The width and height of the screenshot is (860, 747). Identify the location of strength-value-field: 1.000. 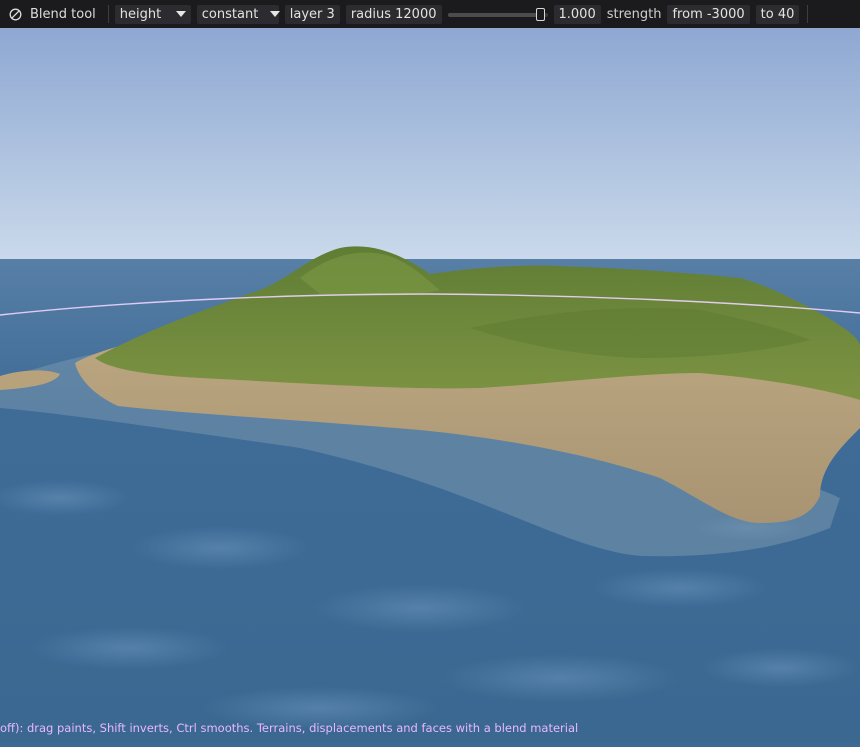
(577, 14).